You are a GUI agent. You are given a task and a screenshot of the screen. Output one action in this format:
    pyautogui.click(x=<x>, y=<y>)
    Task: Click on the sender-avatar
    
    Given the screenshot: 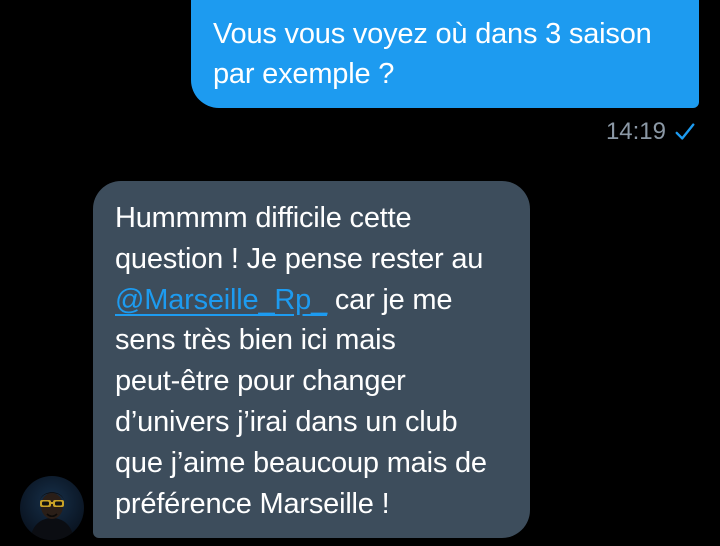 What is the action you would take?
    pyautogui.click(x=52, y=508)
    